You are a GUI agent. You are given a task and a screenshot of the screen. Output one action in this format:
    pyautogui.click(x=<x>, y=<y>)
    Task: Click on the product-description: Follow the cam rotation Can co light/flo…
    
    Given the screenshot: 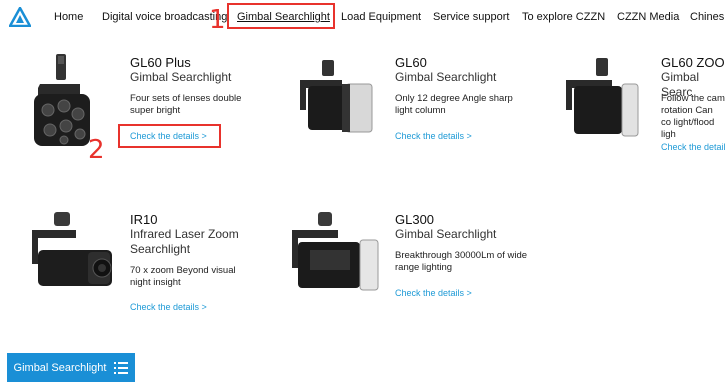 What is the action you would take?
    pyautogui.click(x=693, y=116)
    